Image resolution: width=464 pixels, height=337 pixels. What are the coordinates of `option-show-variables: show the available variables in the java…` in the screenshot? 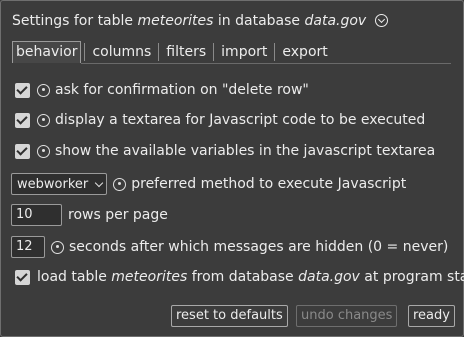 It's located at (225, 151).